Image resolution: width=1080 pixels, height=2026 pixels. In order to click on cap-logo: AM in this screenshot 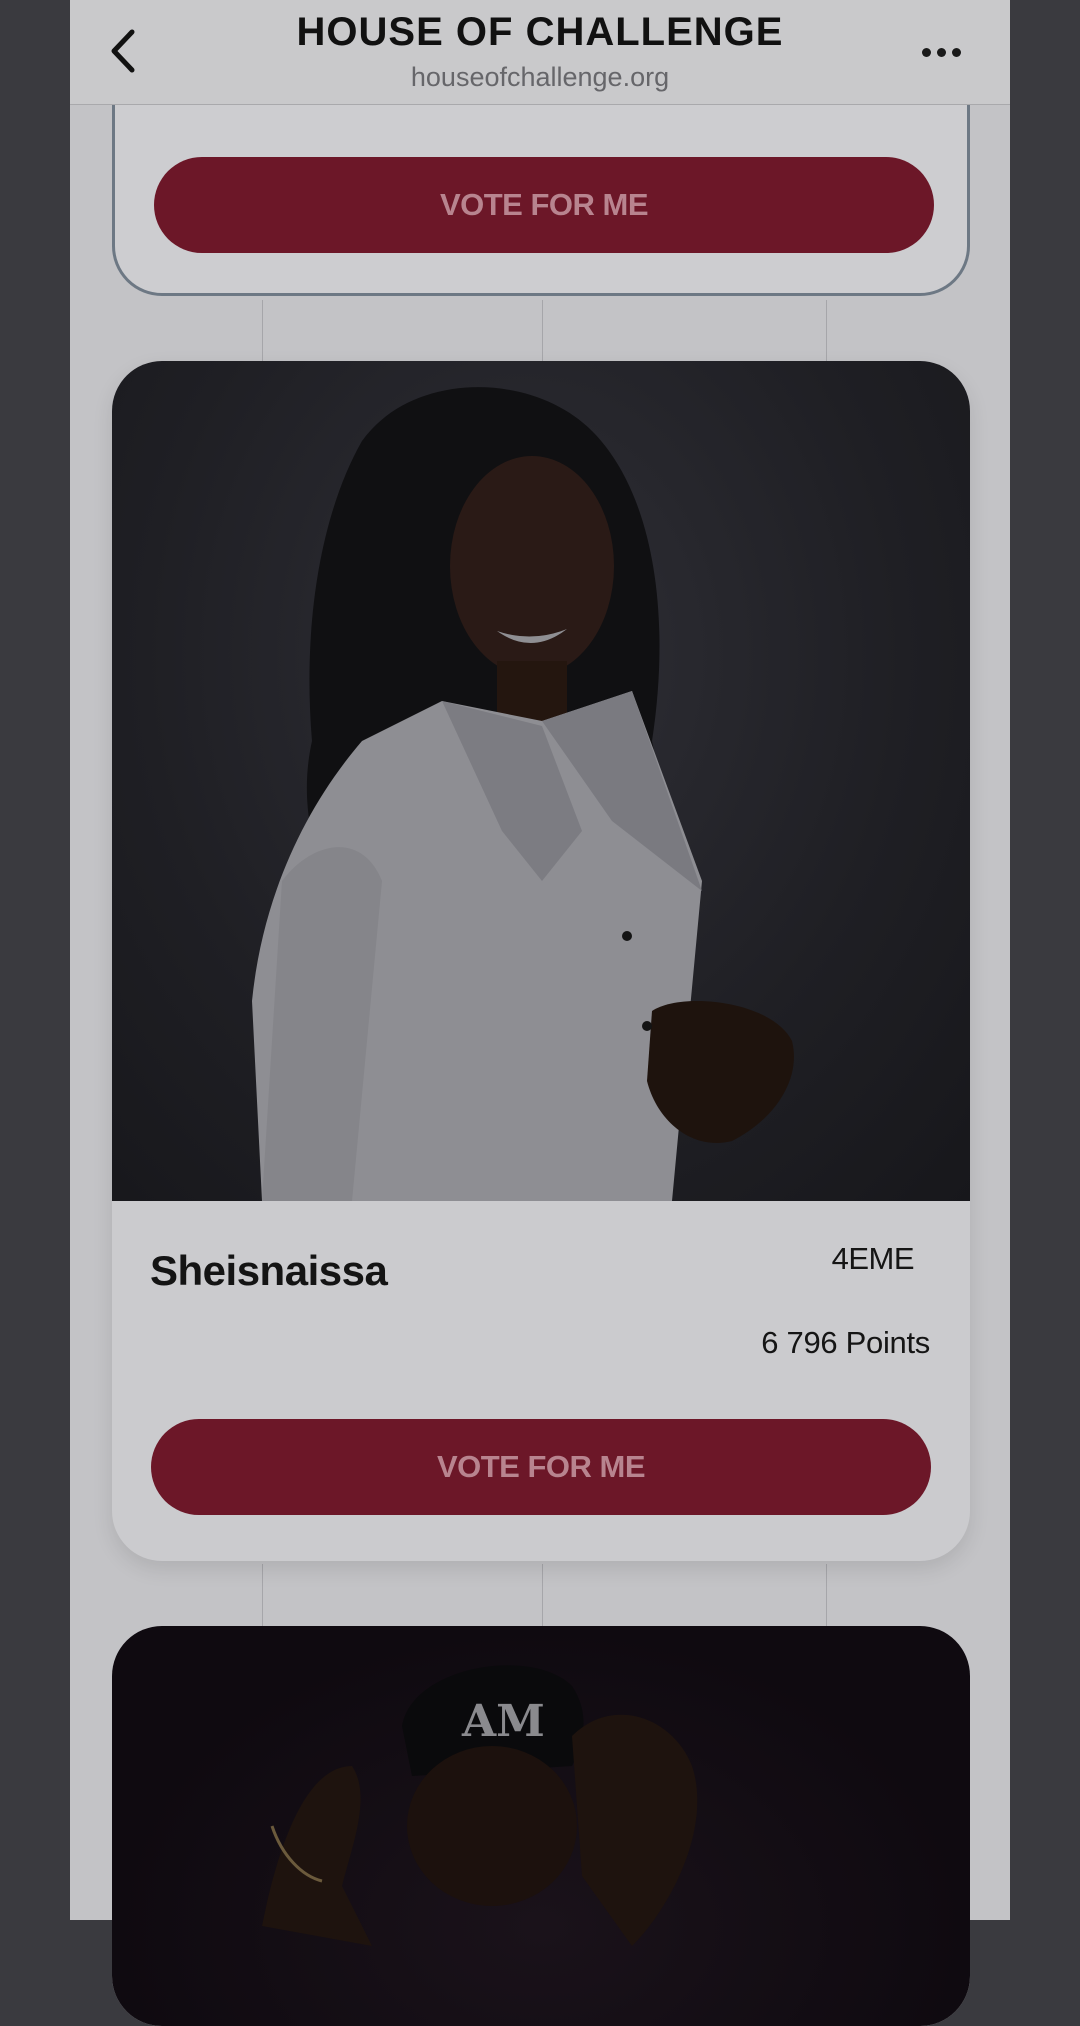, I will do `click(503, 1721)`.